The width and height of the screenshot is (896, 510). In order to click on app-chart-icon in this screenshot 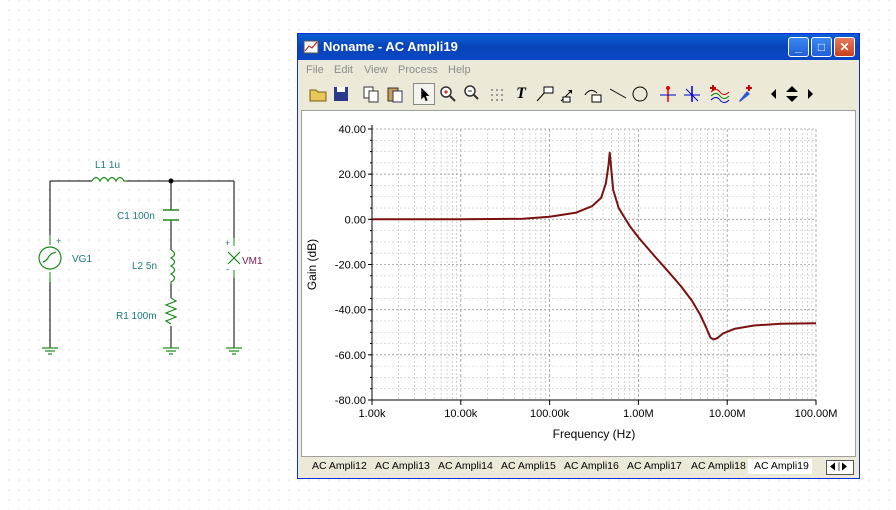, I will do `click(311, 47)`.